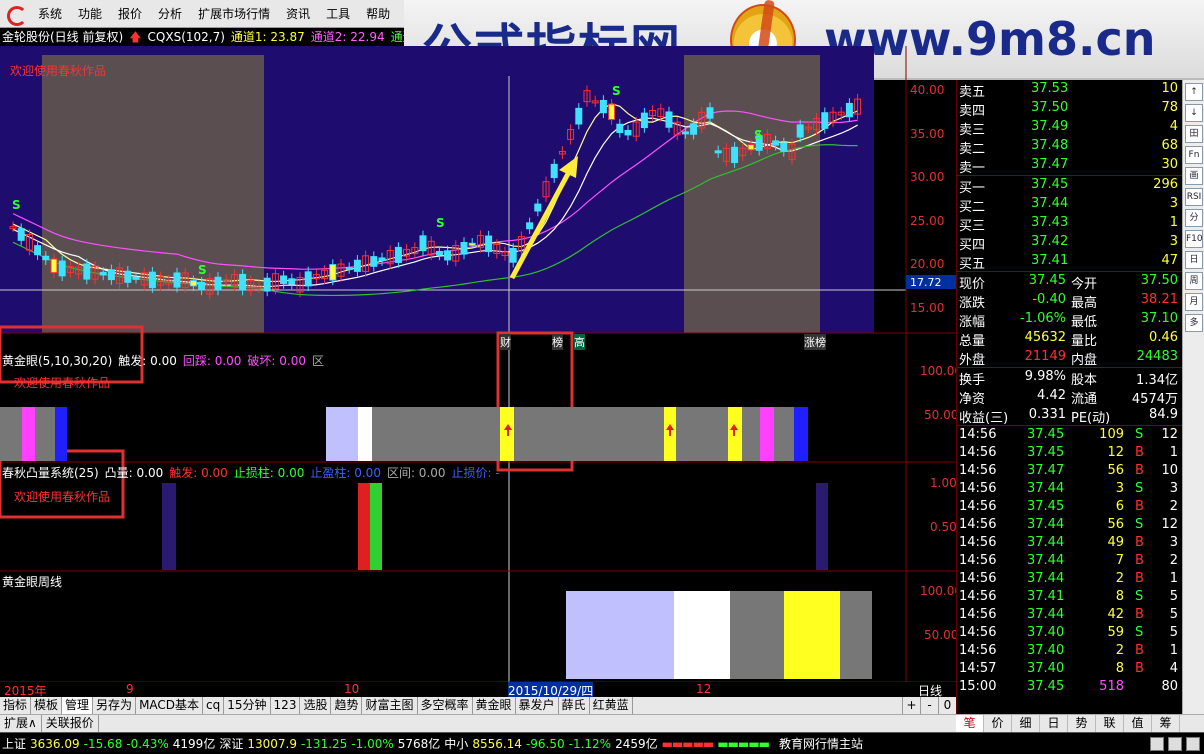  Describe the element at coordinates (1194, 155) in the screenshot. I see `toolbar-button-3: Fn` at that location.